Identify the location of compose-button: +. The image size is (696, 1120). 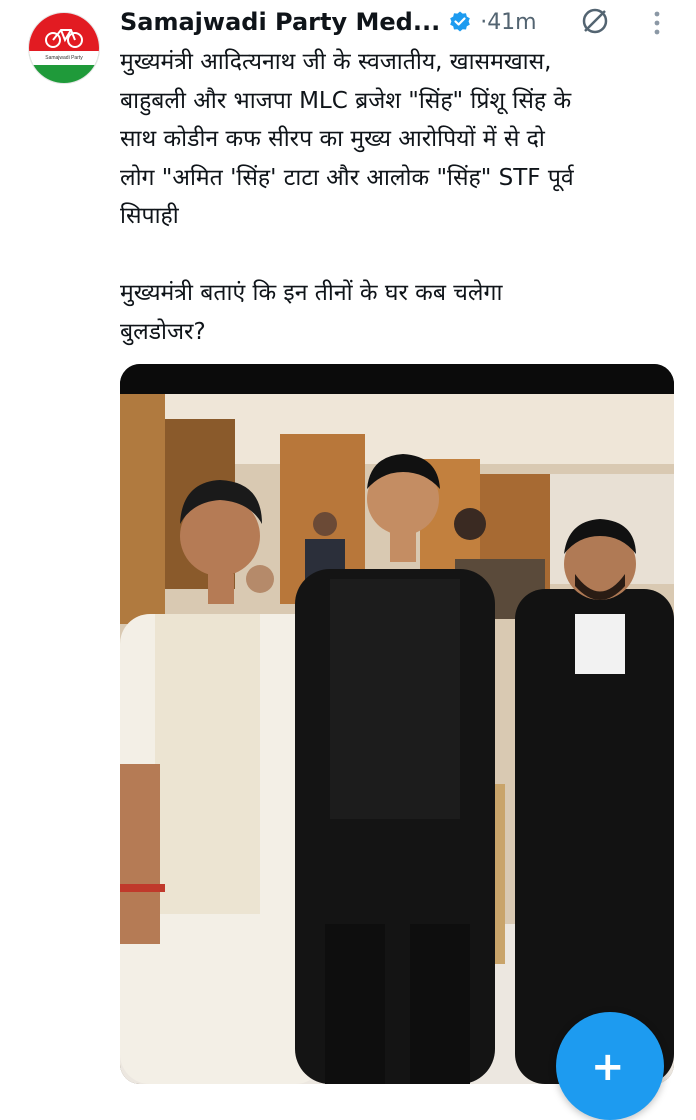
(610, 1066).